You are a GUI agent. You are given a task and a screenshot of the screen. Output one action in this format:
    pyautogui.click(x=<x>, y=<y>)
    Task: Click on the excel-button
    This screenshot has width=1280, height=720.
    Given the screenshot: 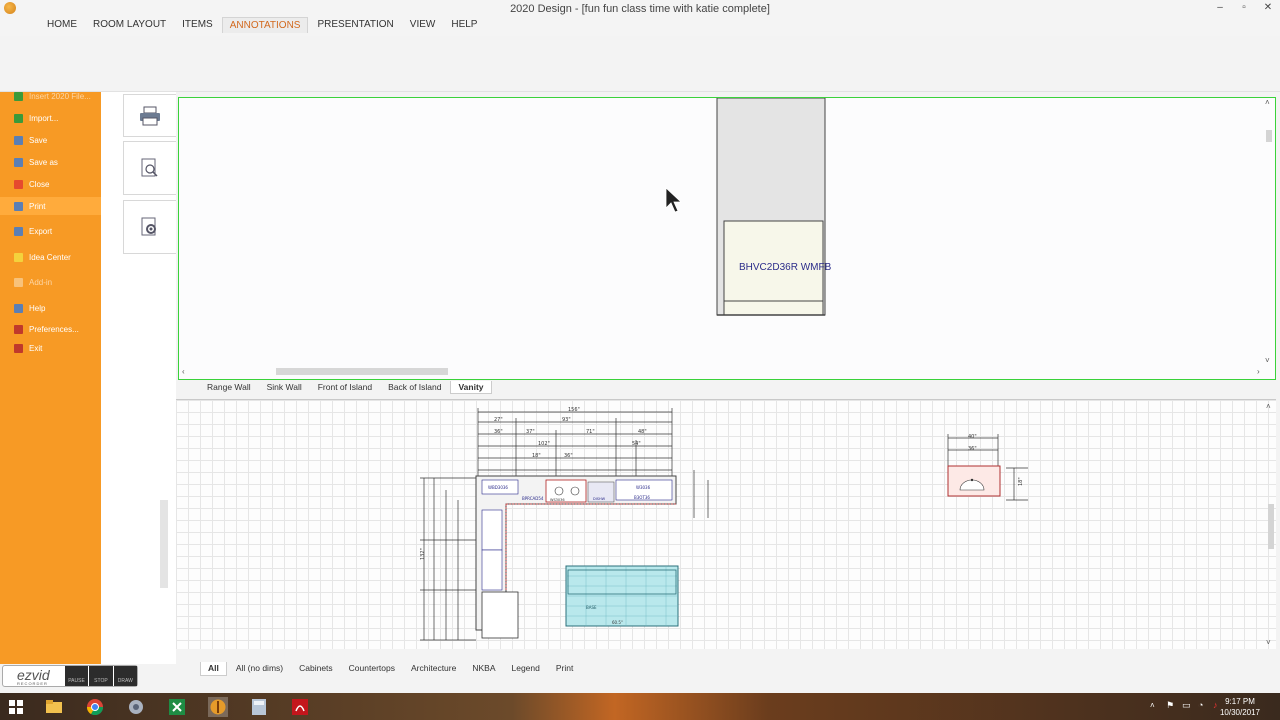 What is the action you would take?
    pyautogui.click(x=177, y=707)
    